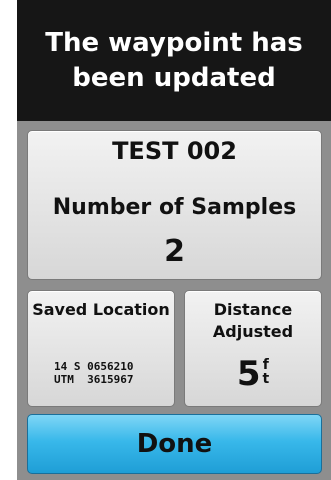  I want to click on distance-unit-top: f, so click(265, 365).